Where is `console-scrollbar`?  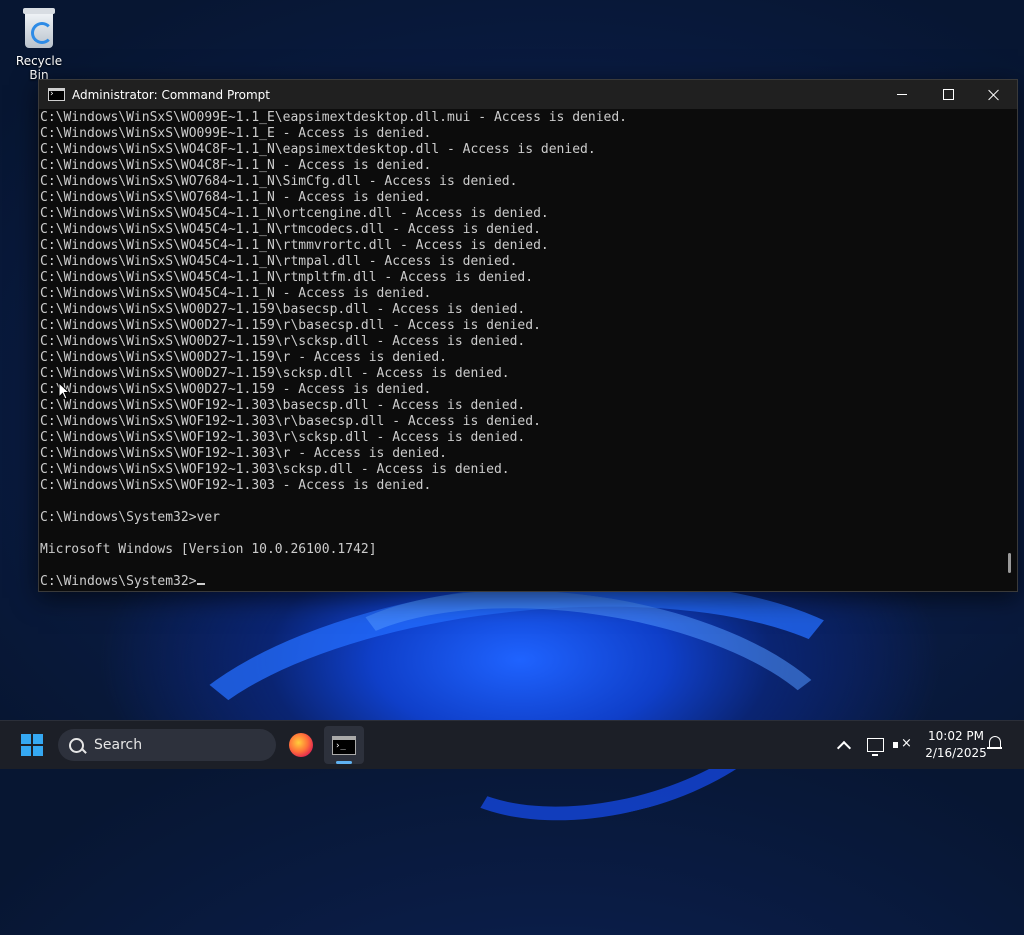 console-scrollbar is located at coordinates (1009, 563).